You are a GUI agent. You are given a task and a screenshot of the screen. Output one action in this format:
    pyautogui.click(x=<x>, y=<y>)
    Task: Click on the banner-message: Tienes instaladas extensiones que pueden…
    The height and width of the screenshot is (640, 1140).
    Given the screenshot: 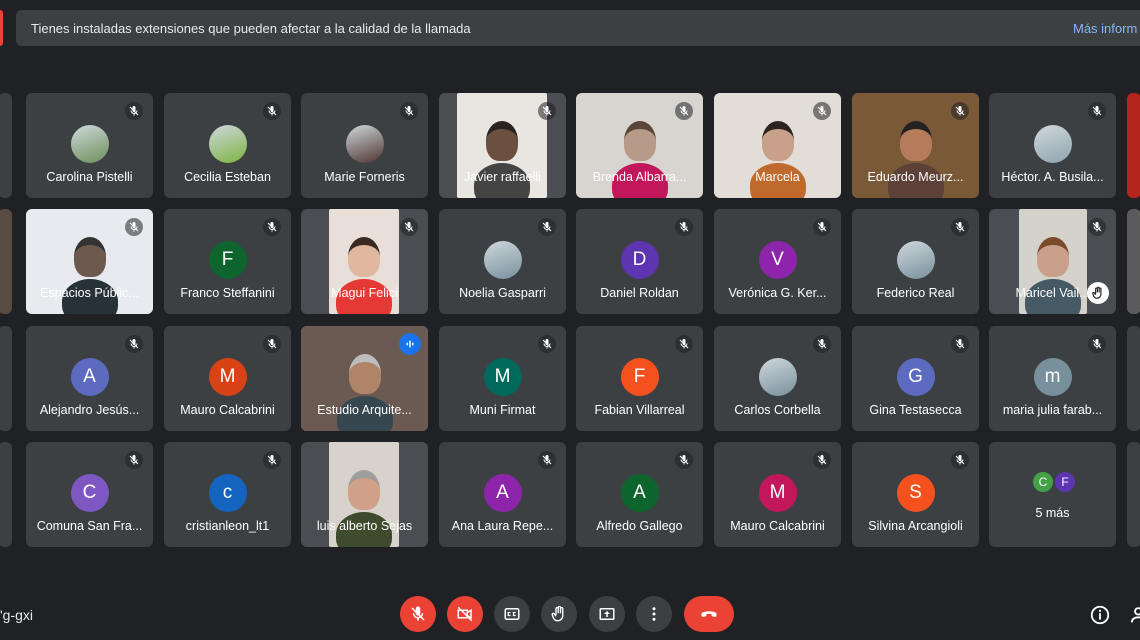 What is the action you would take?
    pyautogui.click(x=251, y=28)
    